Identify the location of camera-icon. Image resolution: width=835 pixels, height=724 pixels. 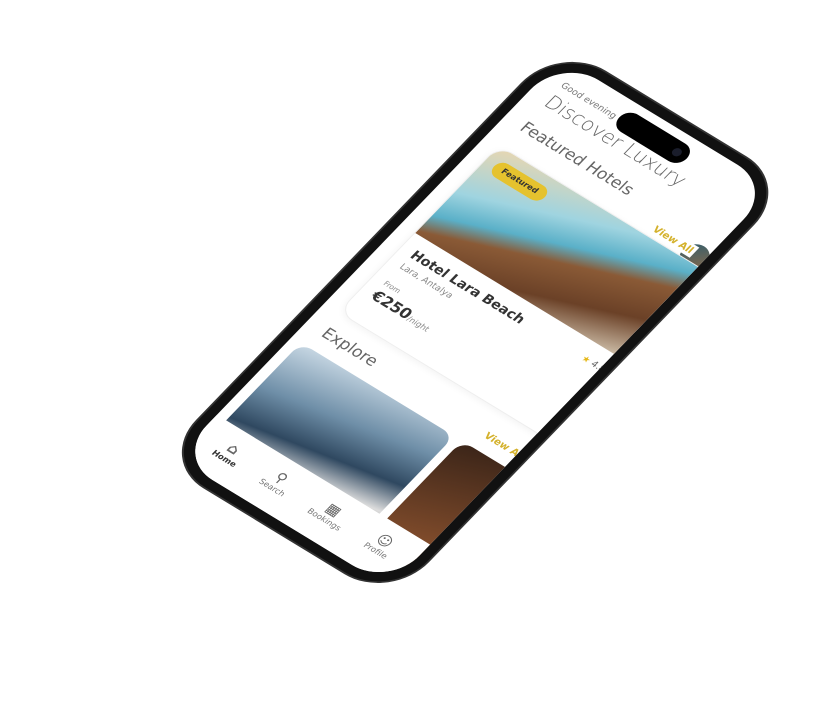
(676, 152).